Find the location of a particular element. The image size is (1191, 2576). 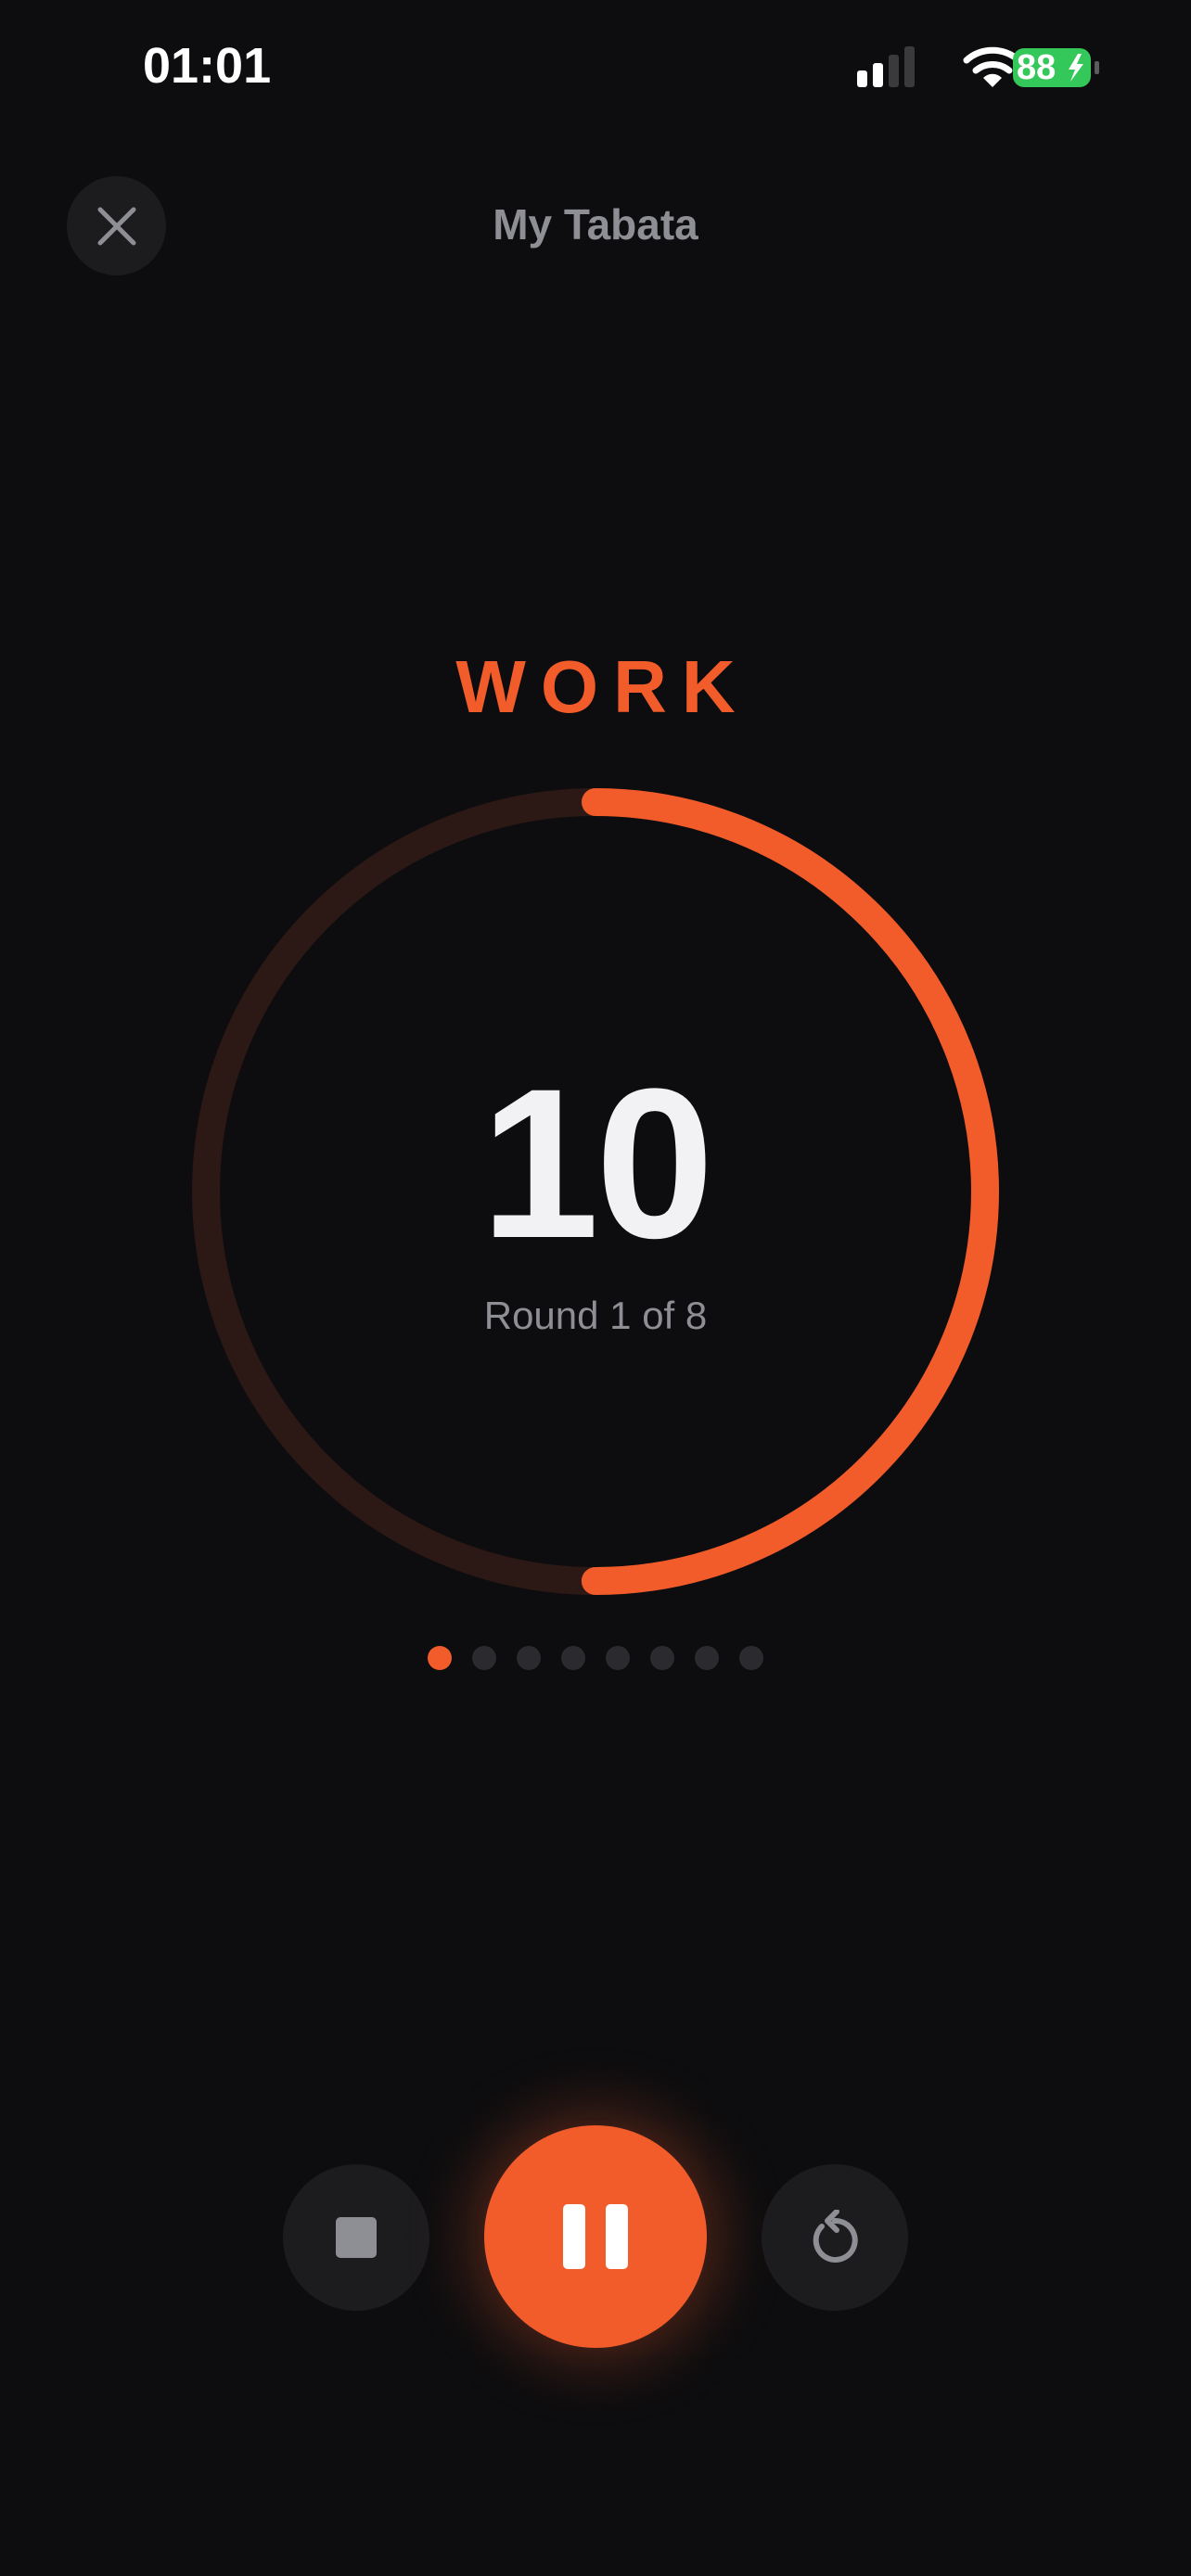

phase-label: WORK is located at coordinates (602, 686).